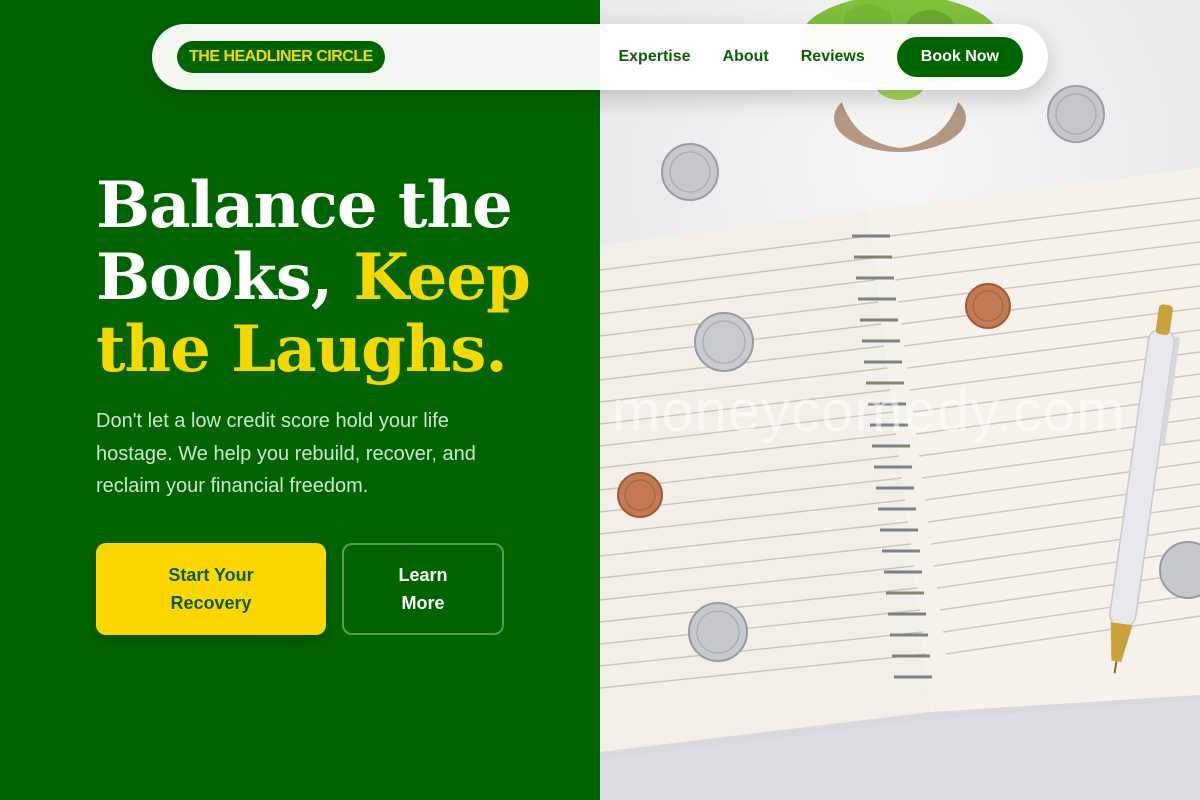 This screenshot has width=1200, height=800. What do you see at coordinates (959, 57) in the screenshot?
I see `book-now-button: Book Now` at bounding box center [959, 57].